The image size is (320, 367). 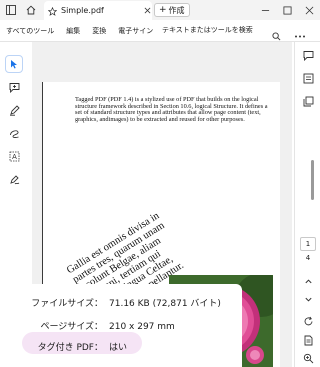 What do you see at coordinates (308, 244) in the screenshot?
I see `page-number-input: 1` at bounding box center [308, 244].